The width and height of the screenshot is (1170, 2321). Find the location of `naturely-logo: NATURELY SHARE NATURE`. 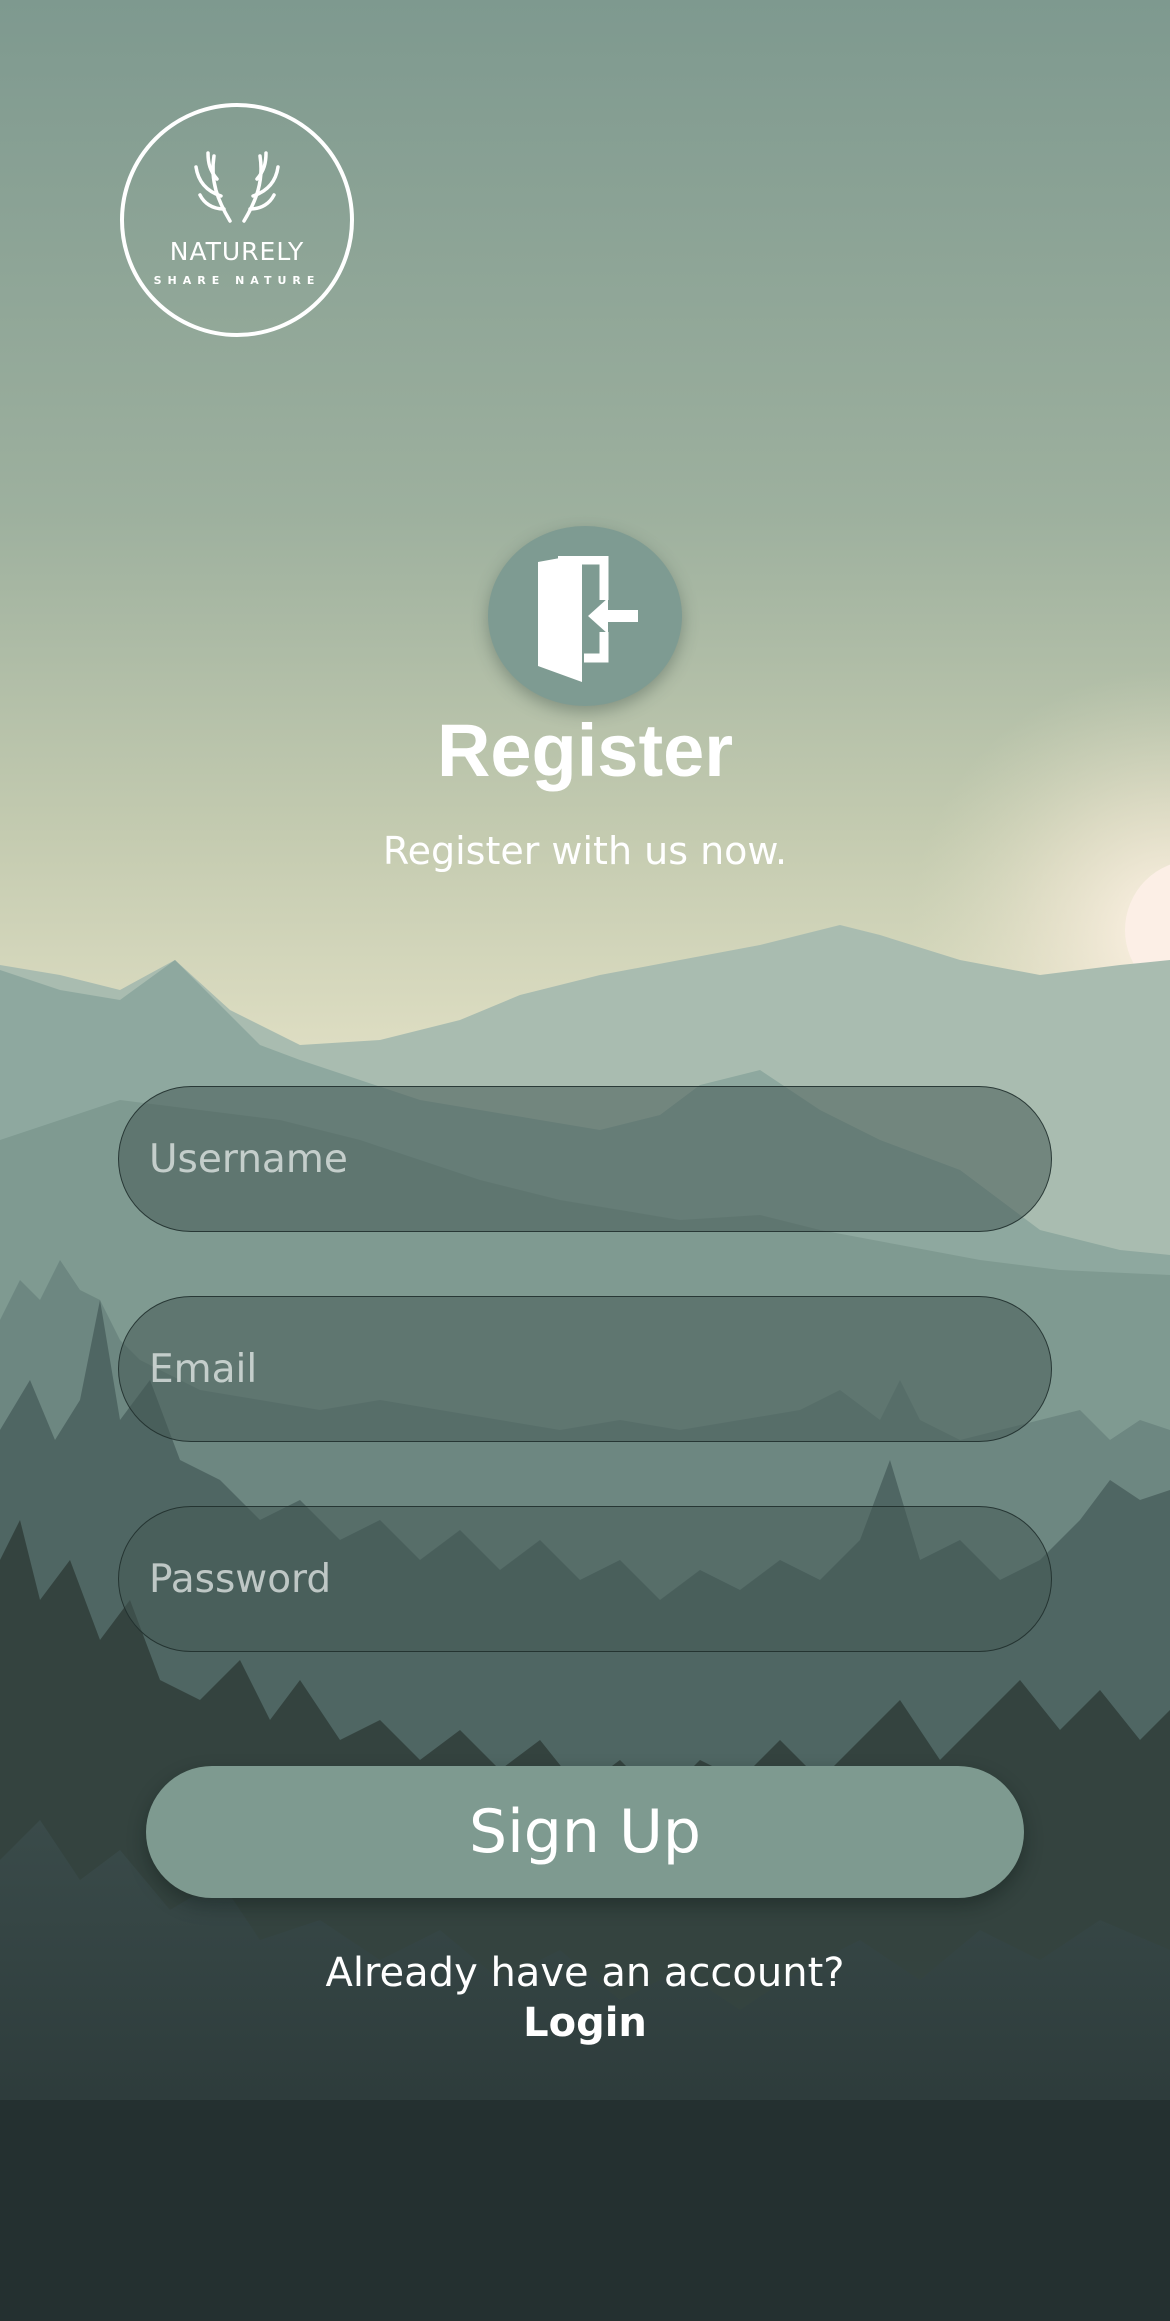

naturely-logo: NATURELY SHARE NATURE is located at coordinates (237, 220).